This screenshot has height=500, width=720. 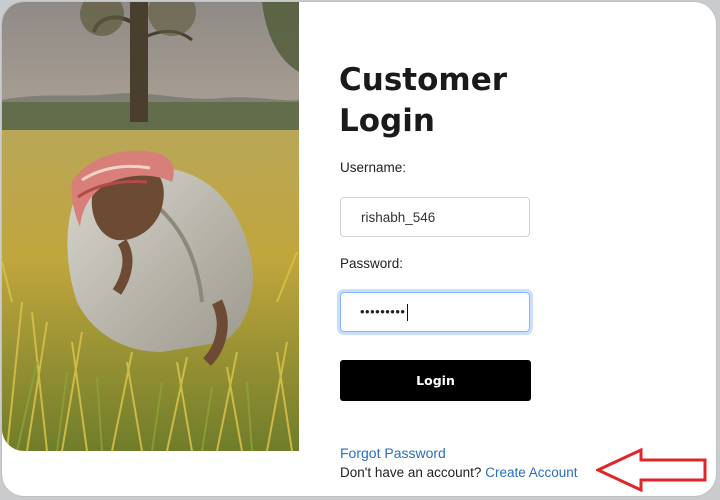 I want to click on page-title: Customer Login, so click(x=423, y=100).